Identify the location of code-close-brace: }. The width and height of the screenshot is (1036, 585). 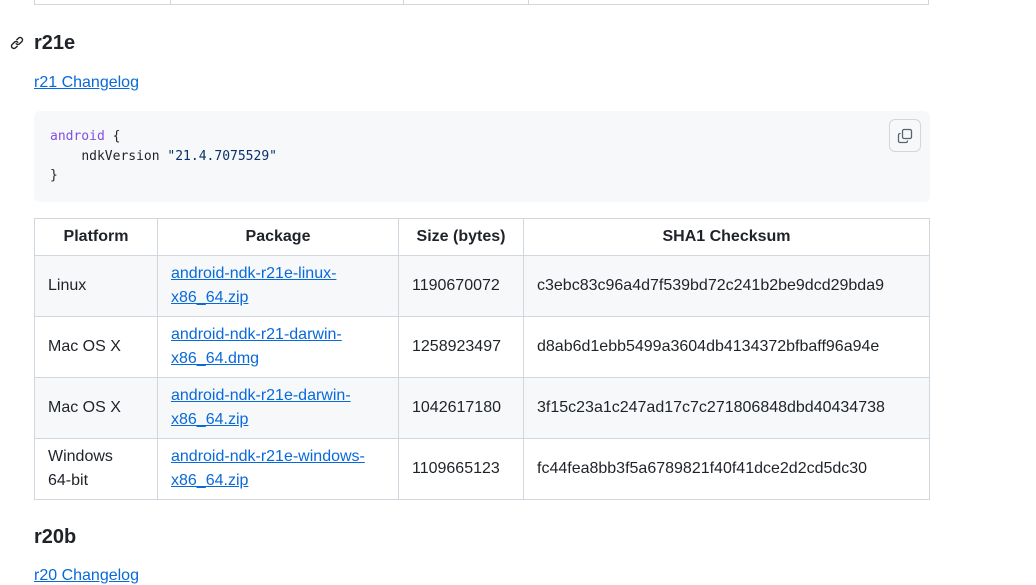
(54, 175).